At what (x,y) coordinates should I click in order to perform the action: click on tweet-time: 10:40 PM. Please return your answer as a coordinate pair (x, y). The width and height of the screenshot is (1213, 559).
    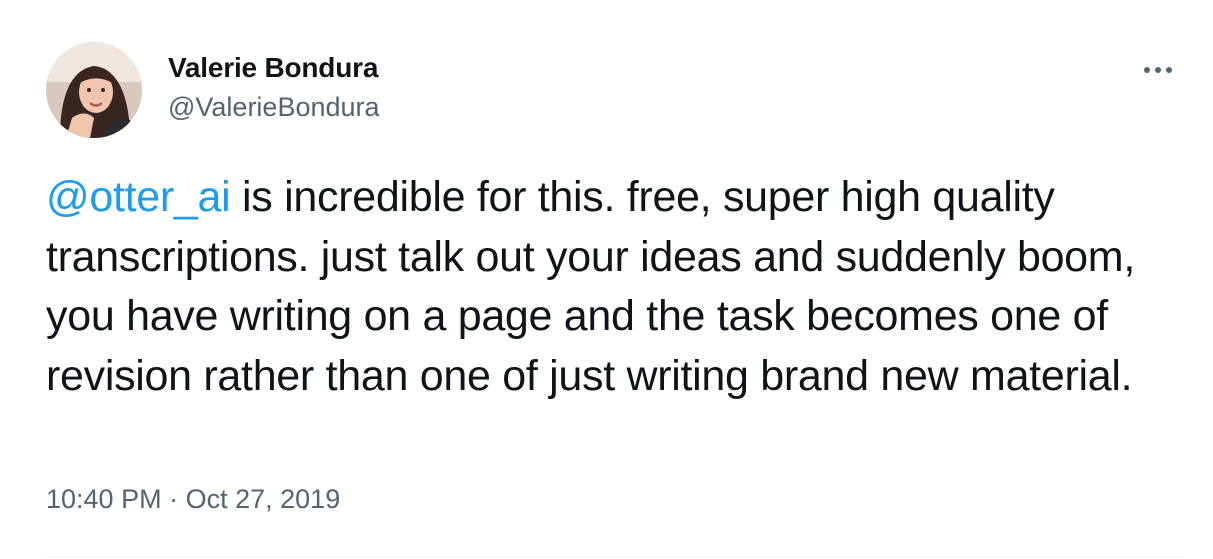
    Looking at the image, I should click on (104, 499).